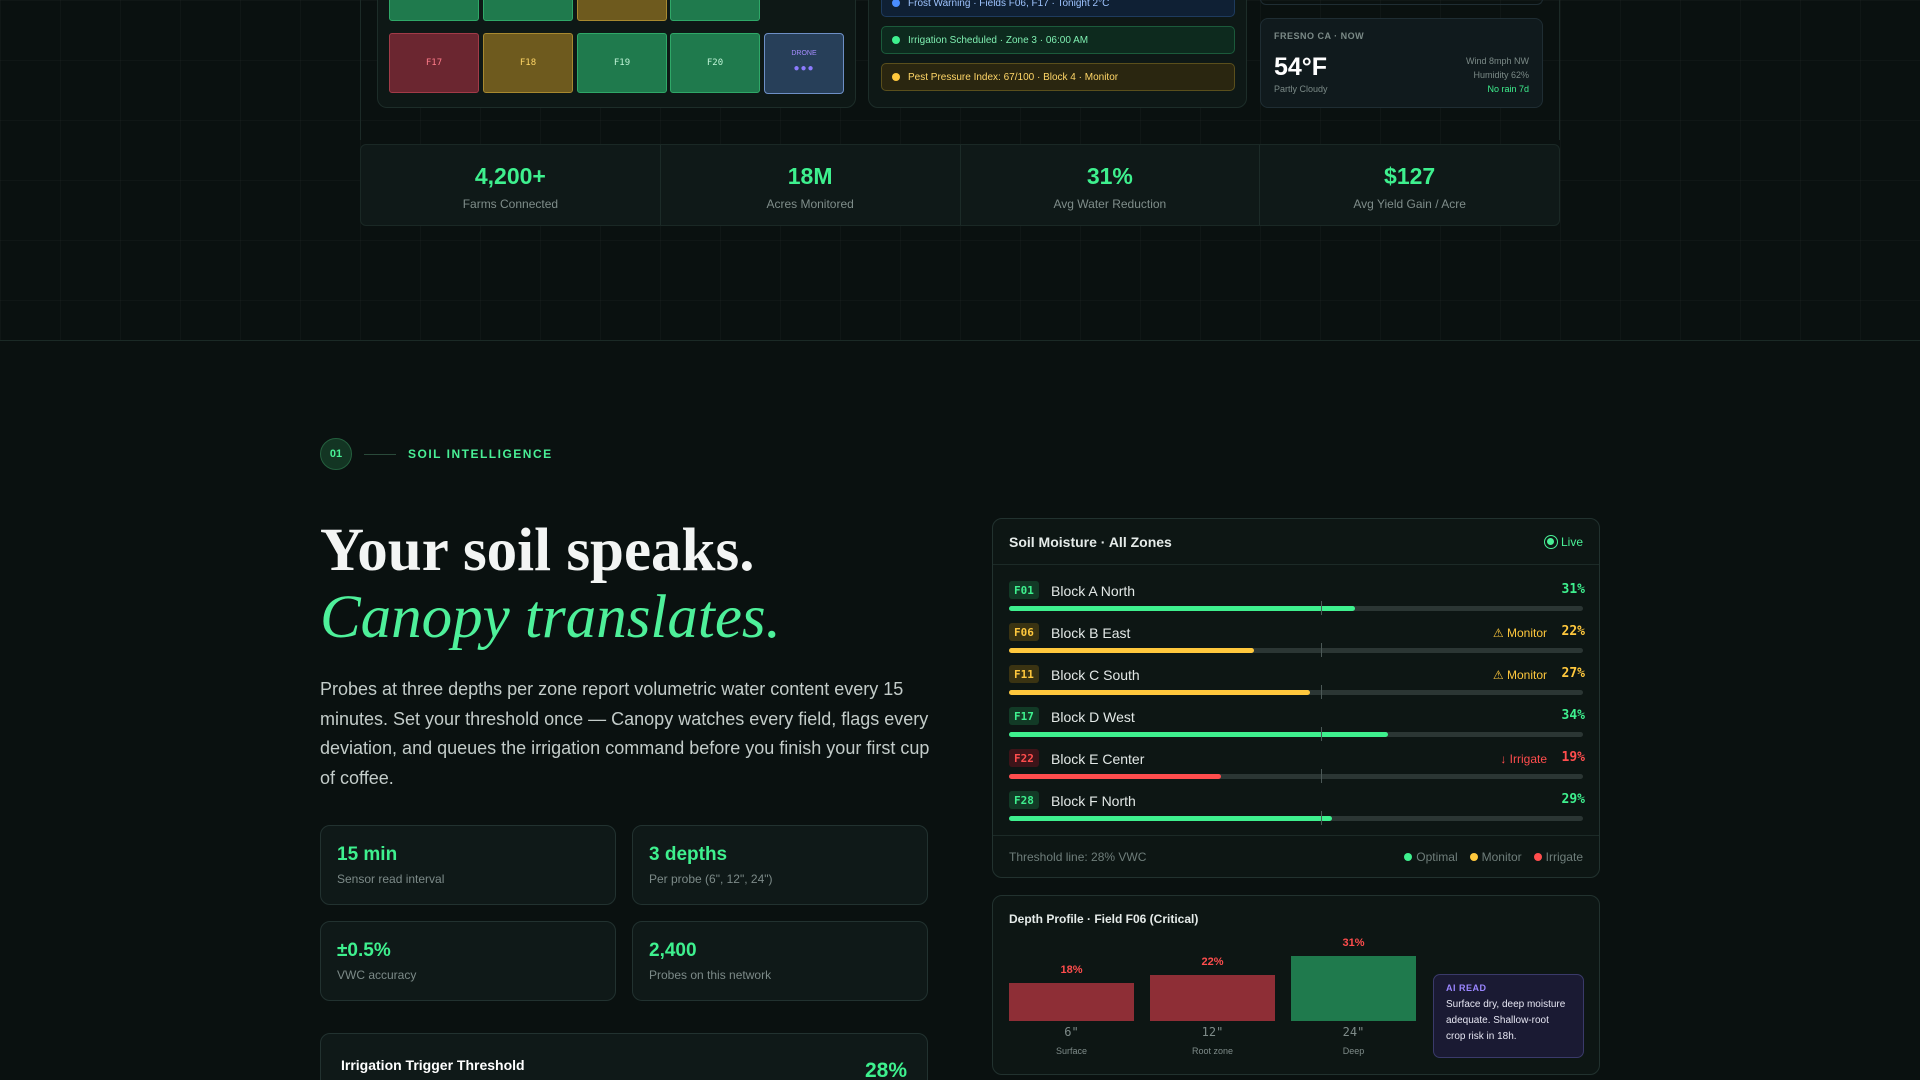 The width and height of the screenshot is (1920, 1080). I want to click on section-number: 01, so click(336, 454).